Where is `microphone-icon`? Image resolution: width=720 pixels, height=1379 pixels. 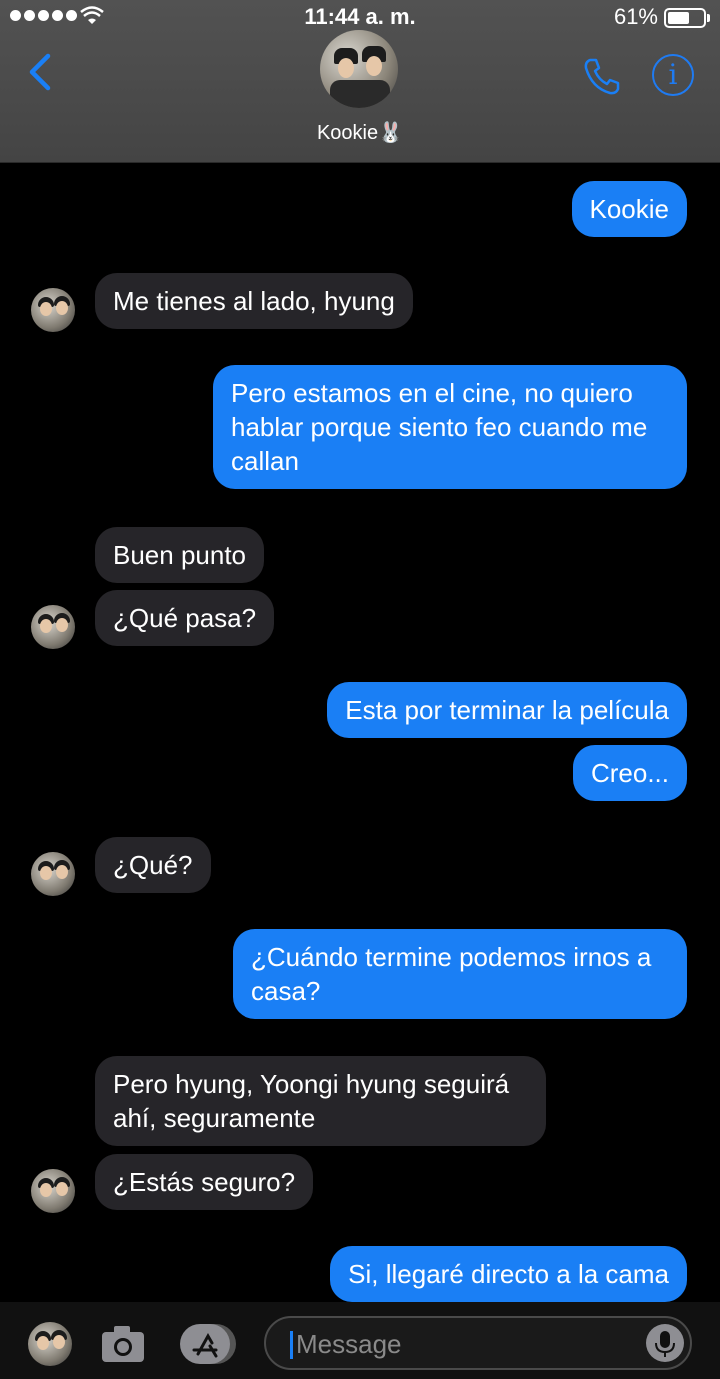
microphone-icon is located at coordinates (665, 1344).